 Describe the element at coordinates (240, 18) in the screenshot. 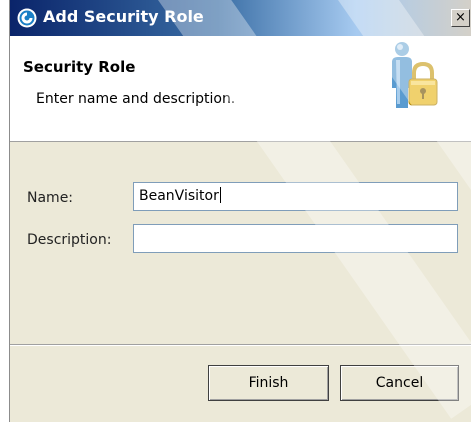

I see `title-bar: Add Security Role ×` at that location.